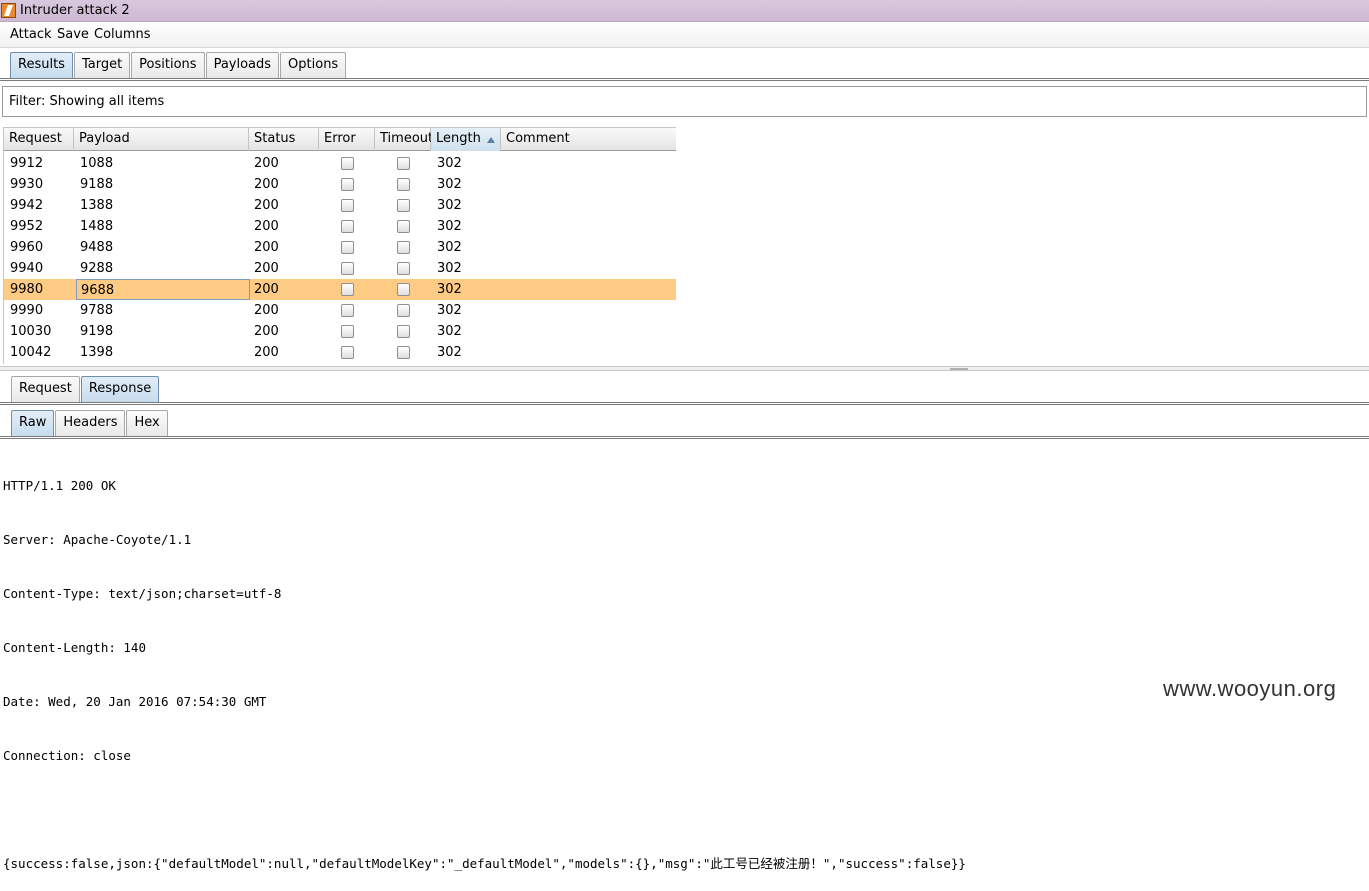 Image resolution: width=1369 pixels, height=891 pixels. What do you see at coordinates (97, 184) in the screenshot?
I see `cell-payload: 9188` at bounding box center [97, 184].